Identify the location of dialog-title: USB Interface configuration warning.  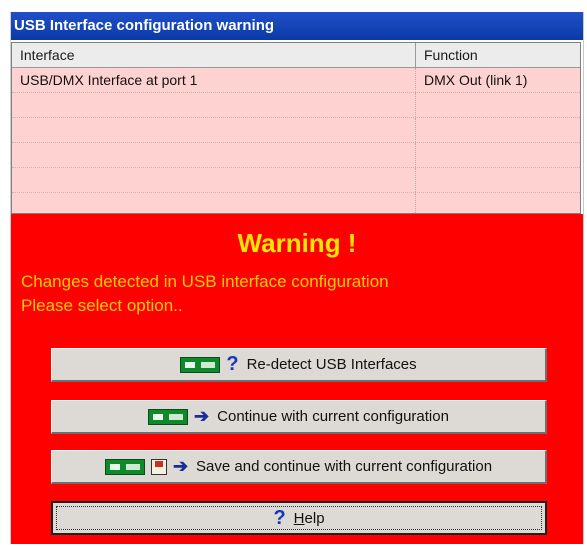
(297, 26).